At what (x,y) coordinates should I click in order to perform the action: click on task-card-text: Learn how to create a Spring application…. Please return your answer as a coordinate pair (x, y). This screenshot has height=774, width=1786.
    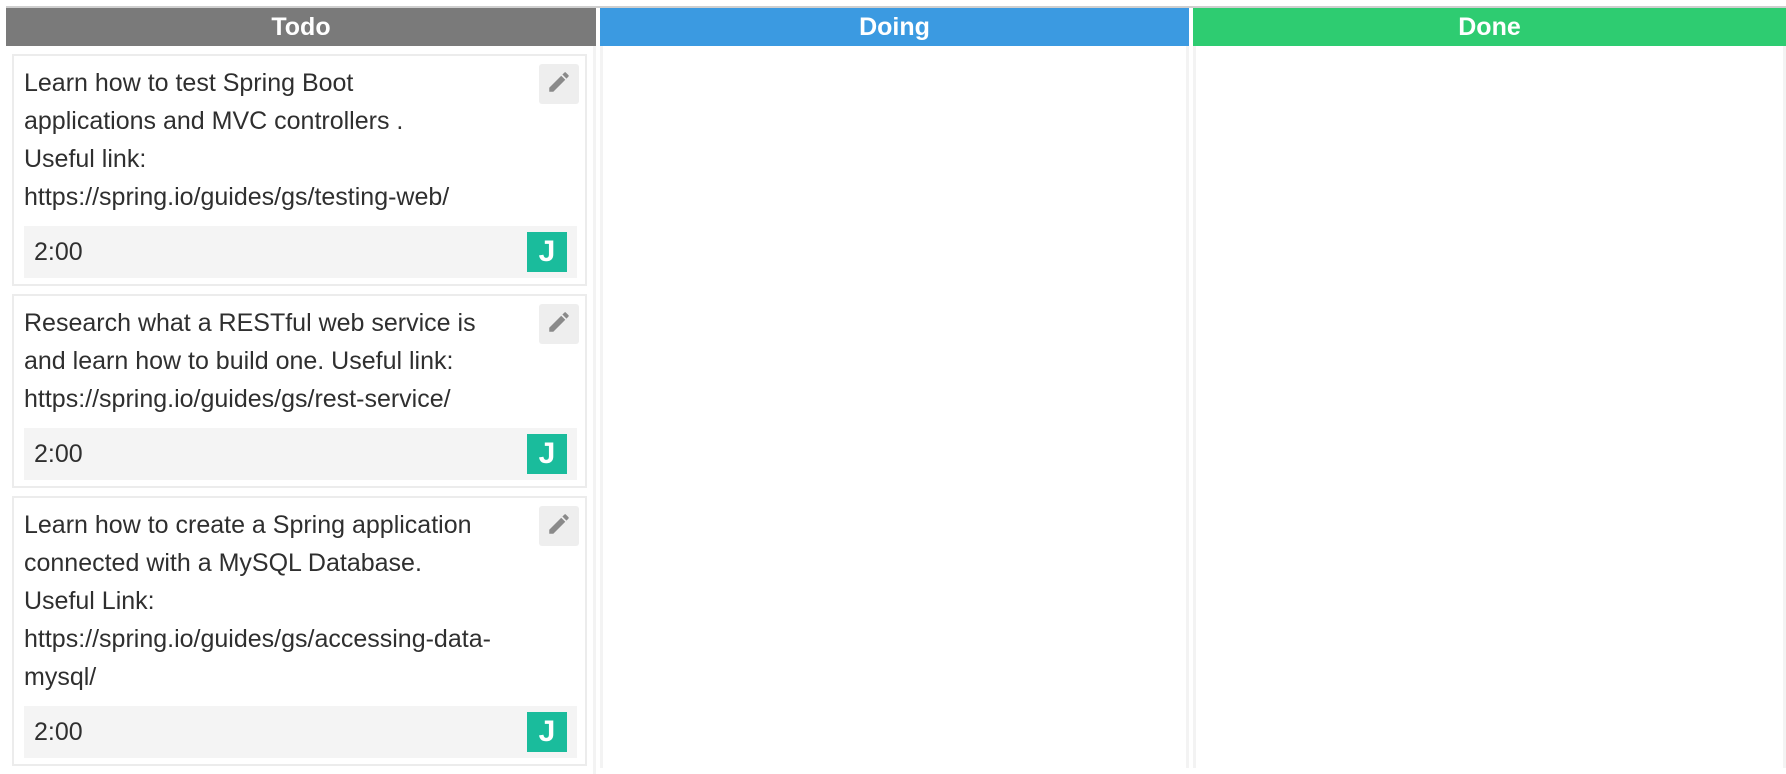
    Looking at the image, I should click on (257, 601).